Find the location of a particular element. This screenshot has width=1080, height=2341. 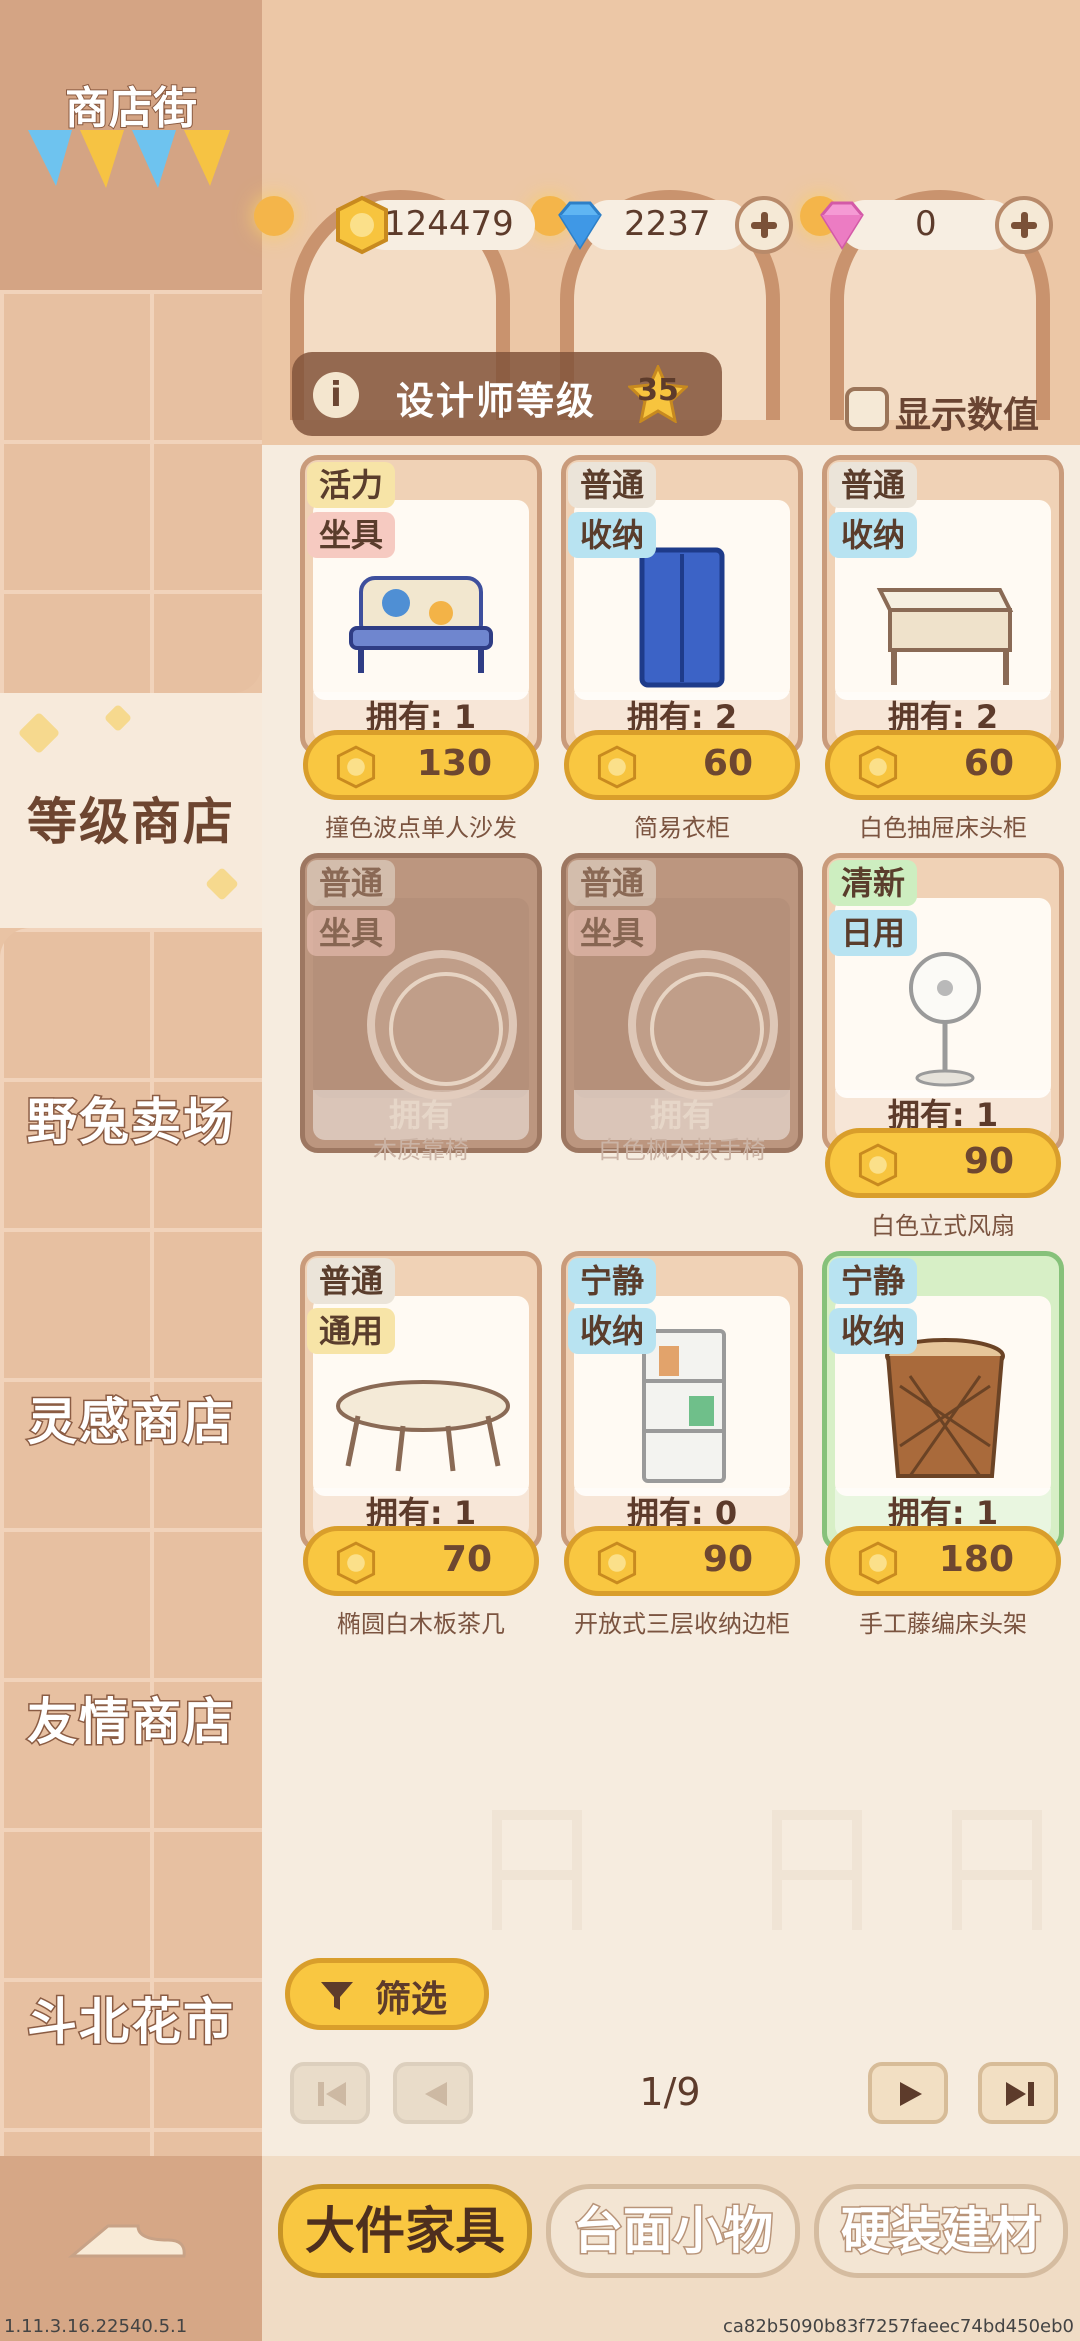

item-name: 白色立式风扇 is located at coordinates (943, 1226).